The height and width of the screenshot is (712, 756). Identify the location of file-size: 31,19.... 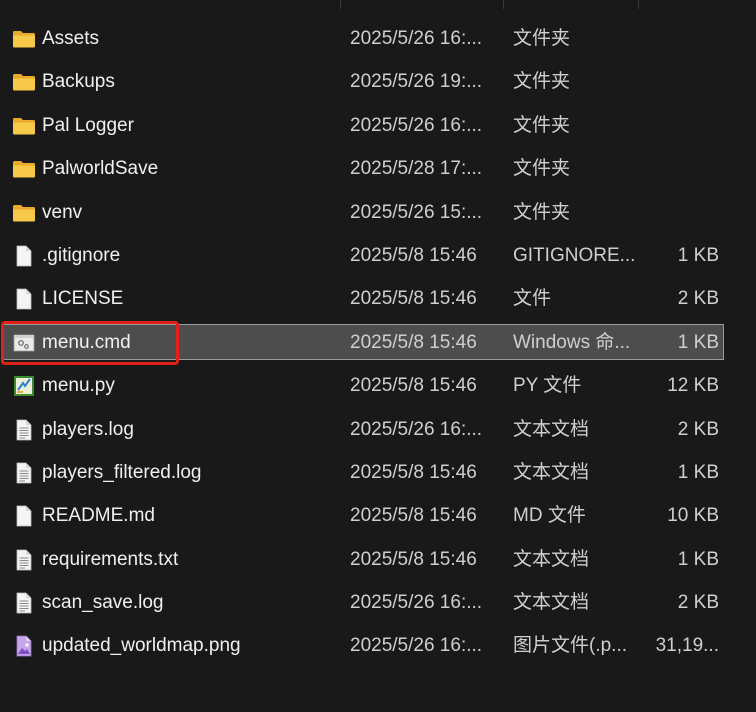
(687, 646).